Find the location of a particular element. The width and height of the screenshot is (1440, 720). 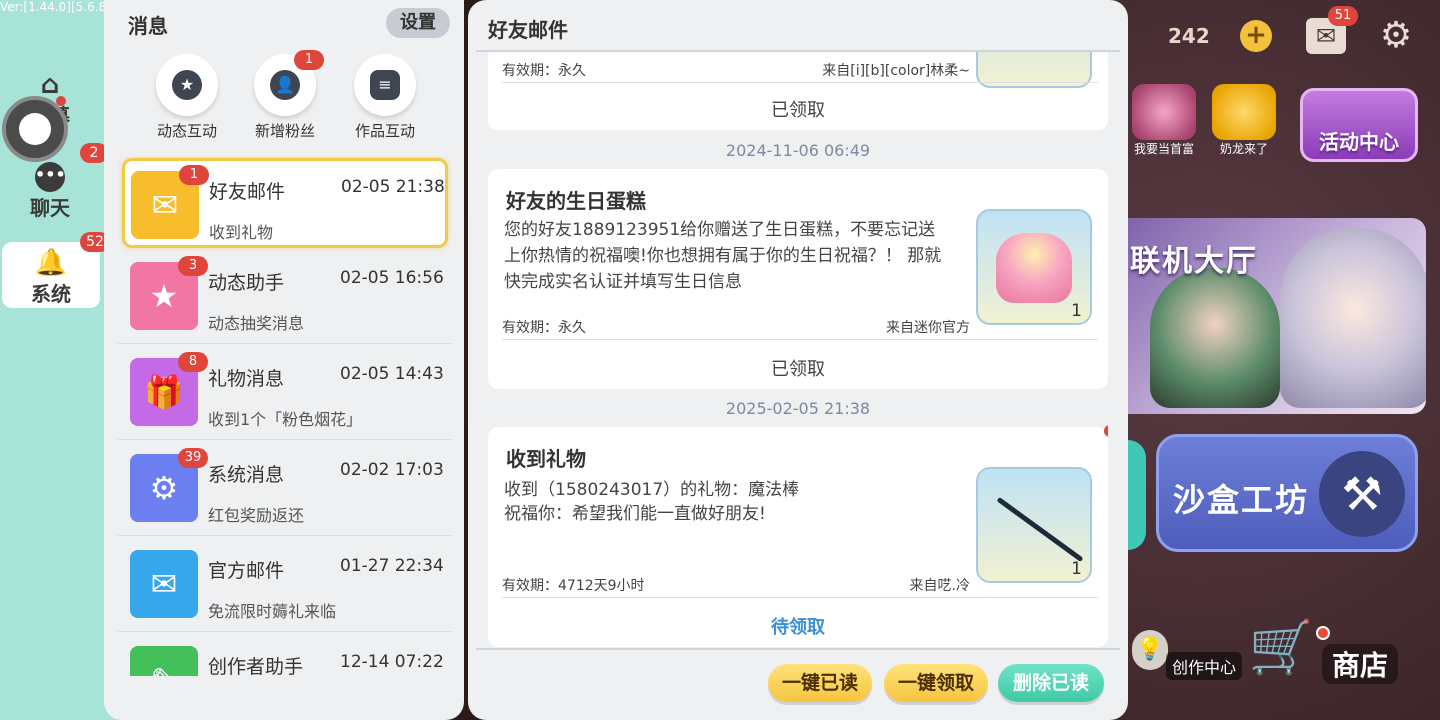

shop-label: 商店 is located at coordinates (1360, 664).